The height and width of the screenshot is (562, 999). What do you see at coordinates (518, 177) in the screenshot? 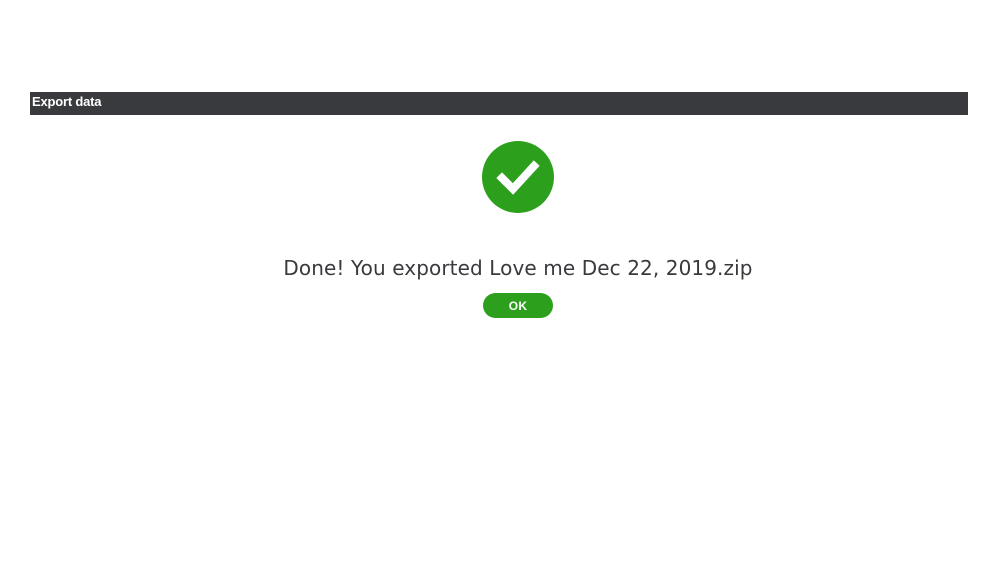
I see `checkmark-circle-icon` at bounding box center [518, 177].